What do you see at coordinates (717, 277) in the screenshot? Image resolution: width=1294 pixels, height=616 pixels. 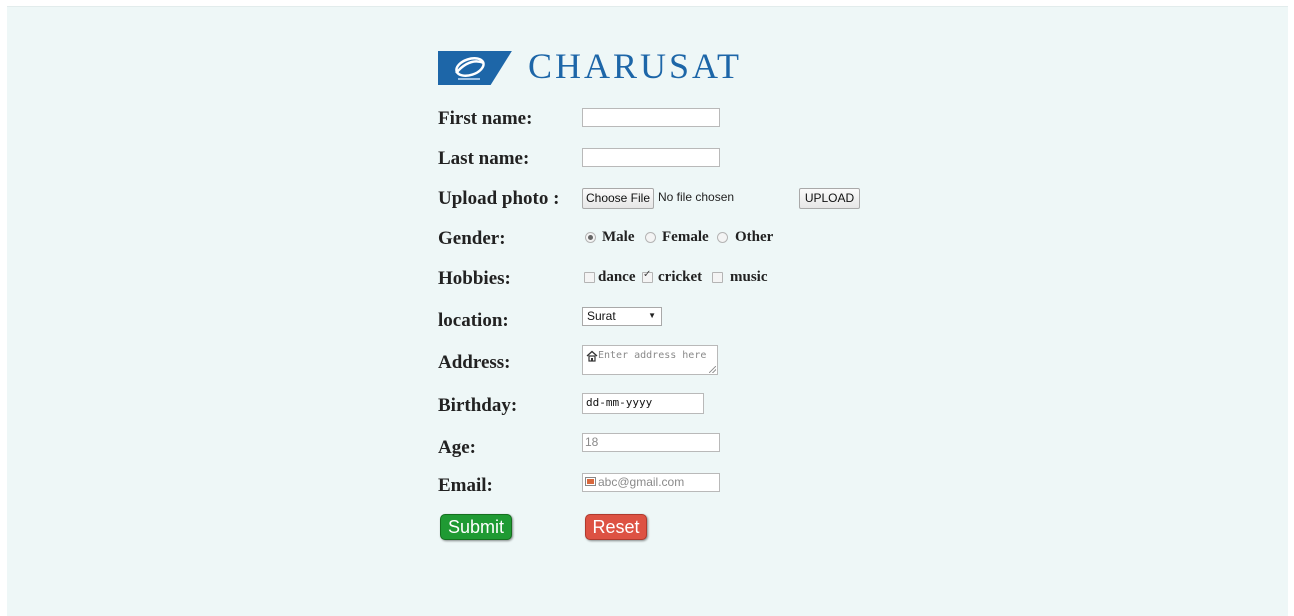 I see `hobby-music-checkbox` at bounding box center [717, 277].